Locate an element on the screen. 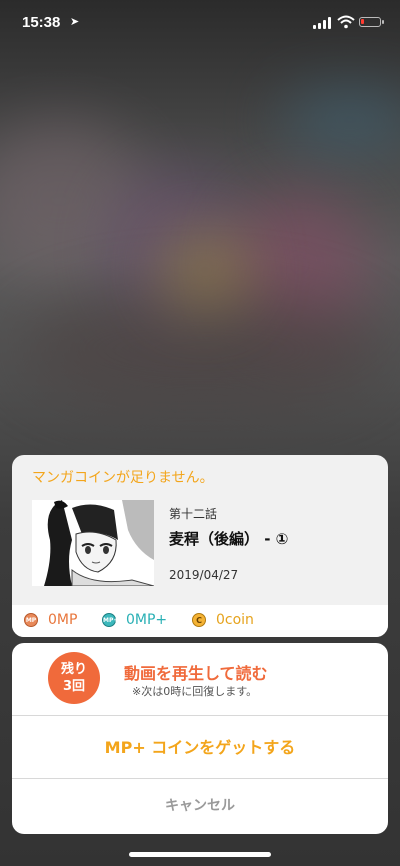  coin-balance: C 0coin is located at coordinates (223, 620).